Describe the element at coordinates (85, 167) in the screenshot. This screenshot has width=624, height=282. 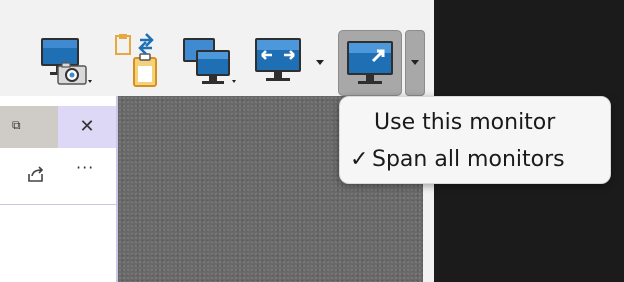
I see `more-icon: ···` at that location.